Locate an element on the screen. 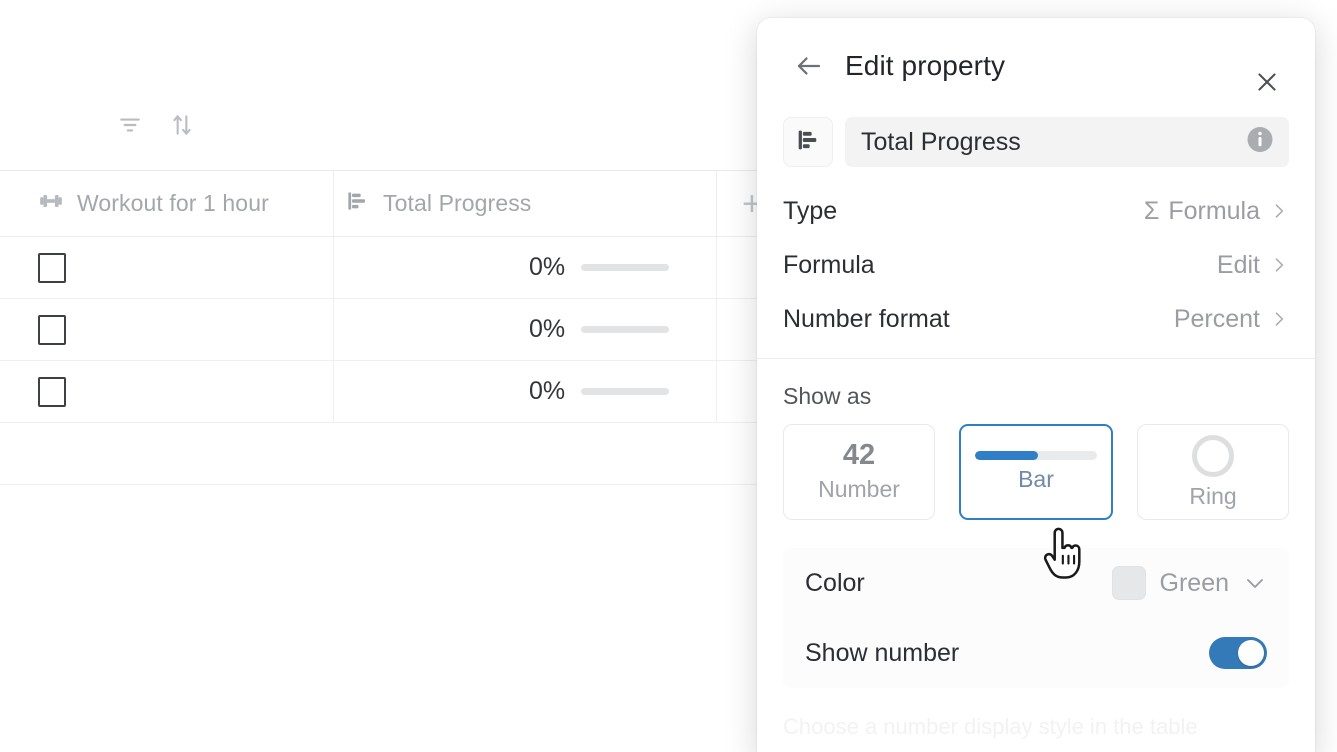  property-row-type: Type Σ Formula is located at coordinates (1036, 211).